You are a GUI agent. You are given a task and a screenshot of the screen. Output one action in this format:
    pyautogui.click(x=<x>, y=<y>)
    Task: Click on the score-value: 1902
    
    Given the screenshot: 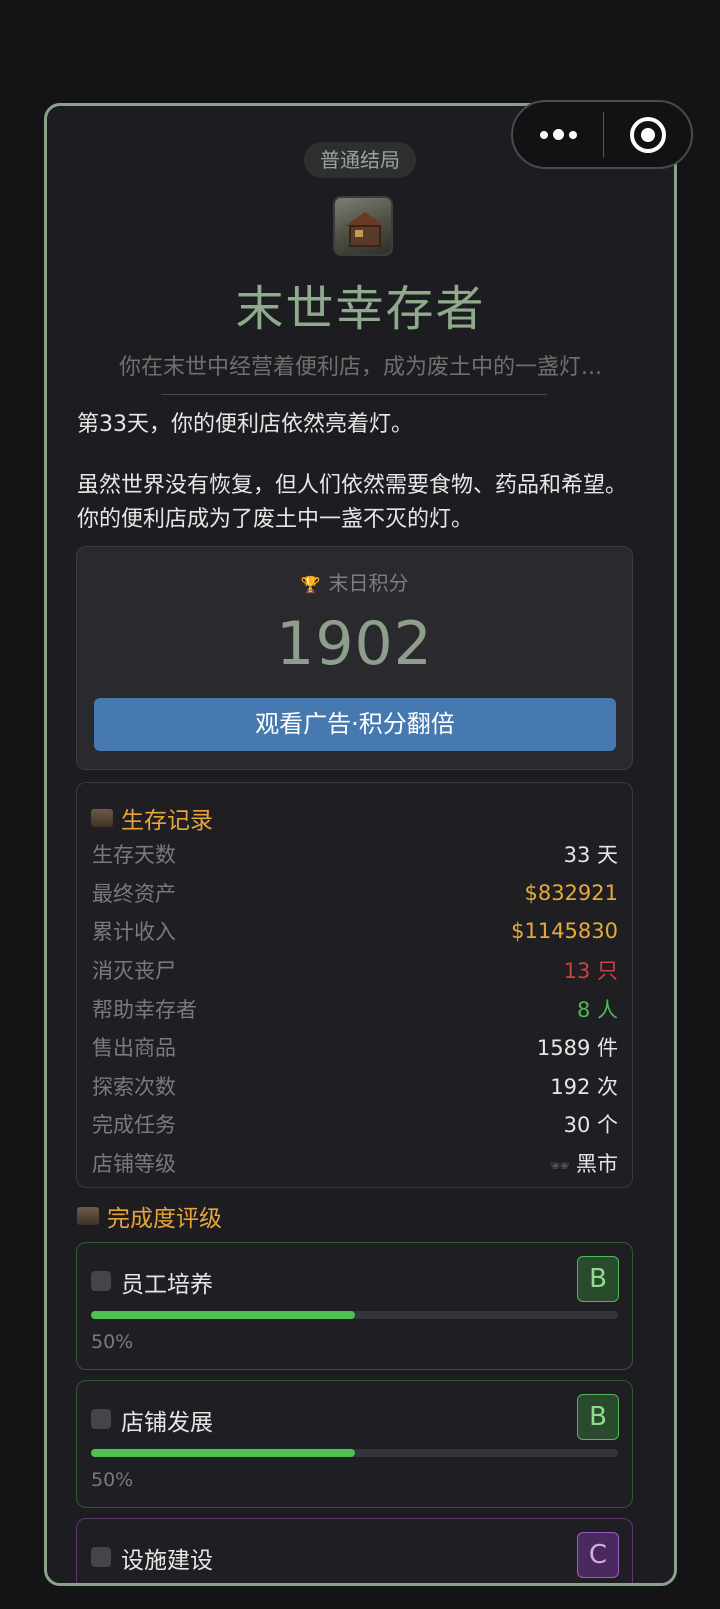 What is the action you would take?
    pyautogui.click(x=354, y=644)
    